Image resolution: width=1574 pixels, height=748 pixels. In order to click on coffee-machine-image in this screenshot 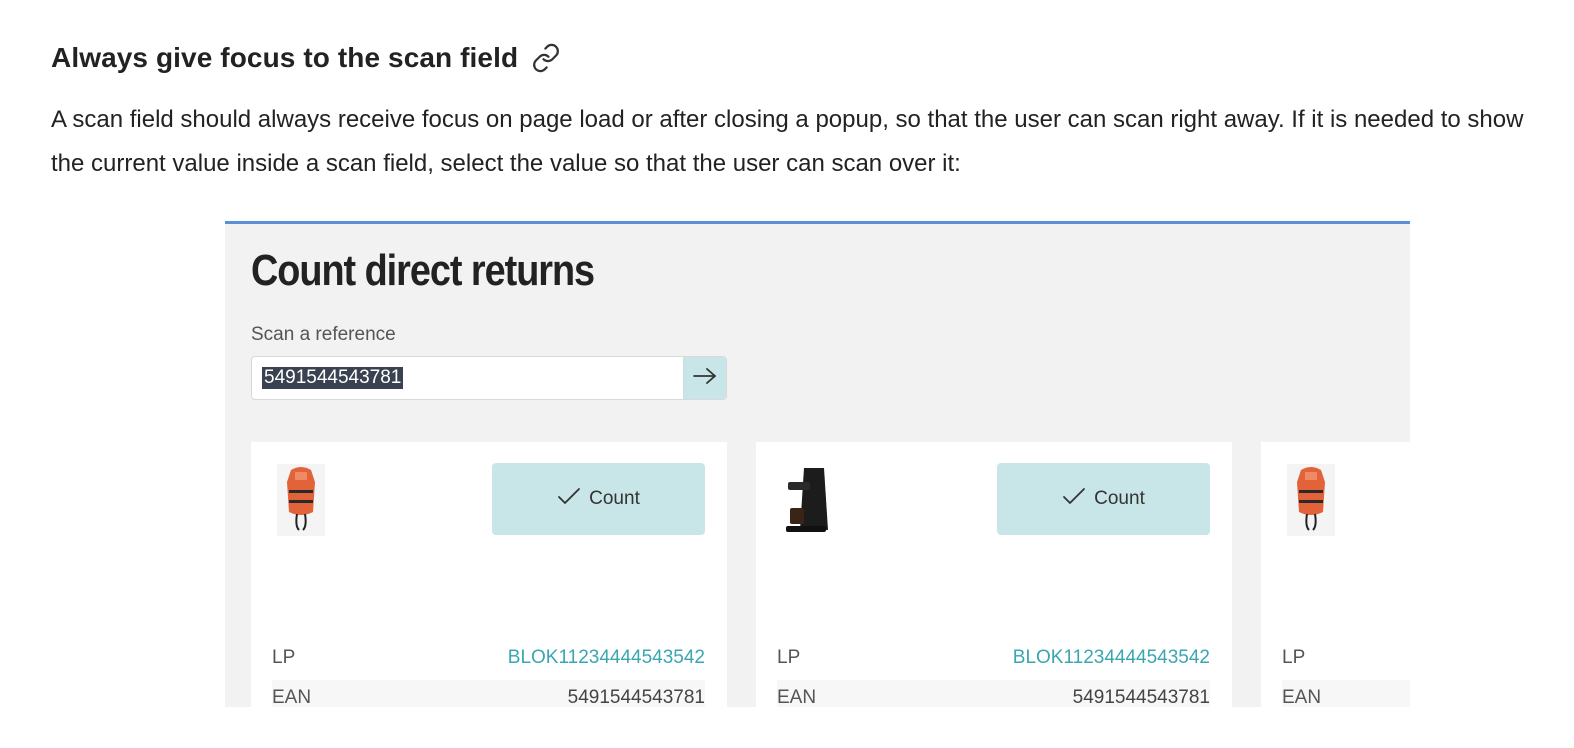, I will do `click(806, 500)`.